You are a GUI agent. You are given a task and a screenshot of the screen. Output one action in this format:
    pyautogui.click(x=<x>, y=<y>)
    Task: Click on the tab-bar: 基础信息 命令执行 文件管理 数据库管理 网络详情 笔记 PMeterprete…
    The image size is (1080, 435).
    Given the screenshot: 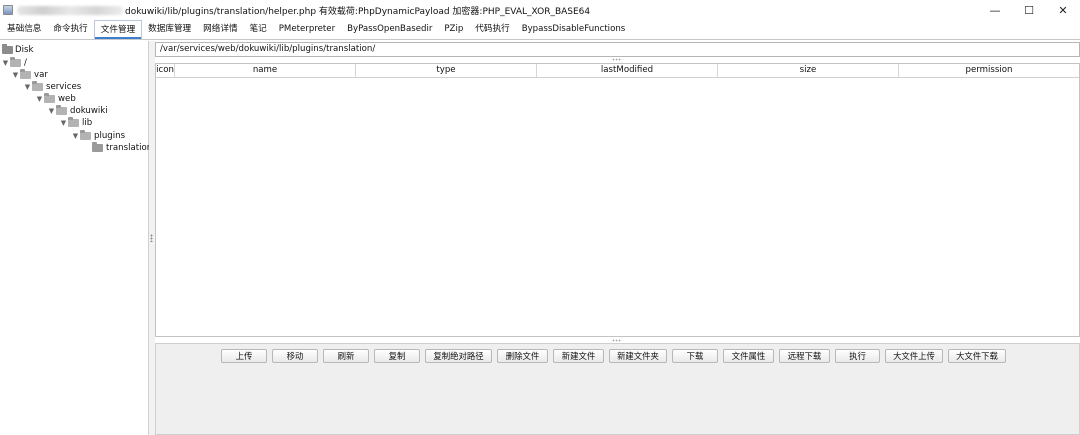 What is the action you would take?
    pyautogui.click(x=540, y=30)
    